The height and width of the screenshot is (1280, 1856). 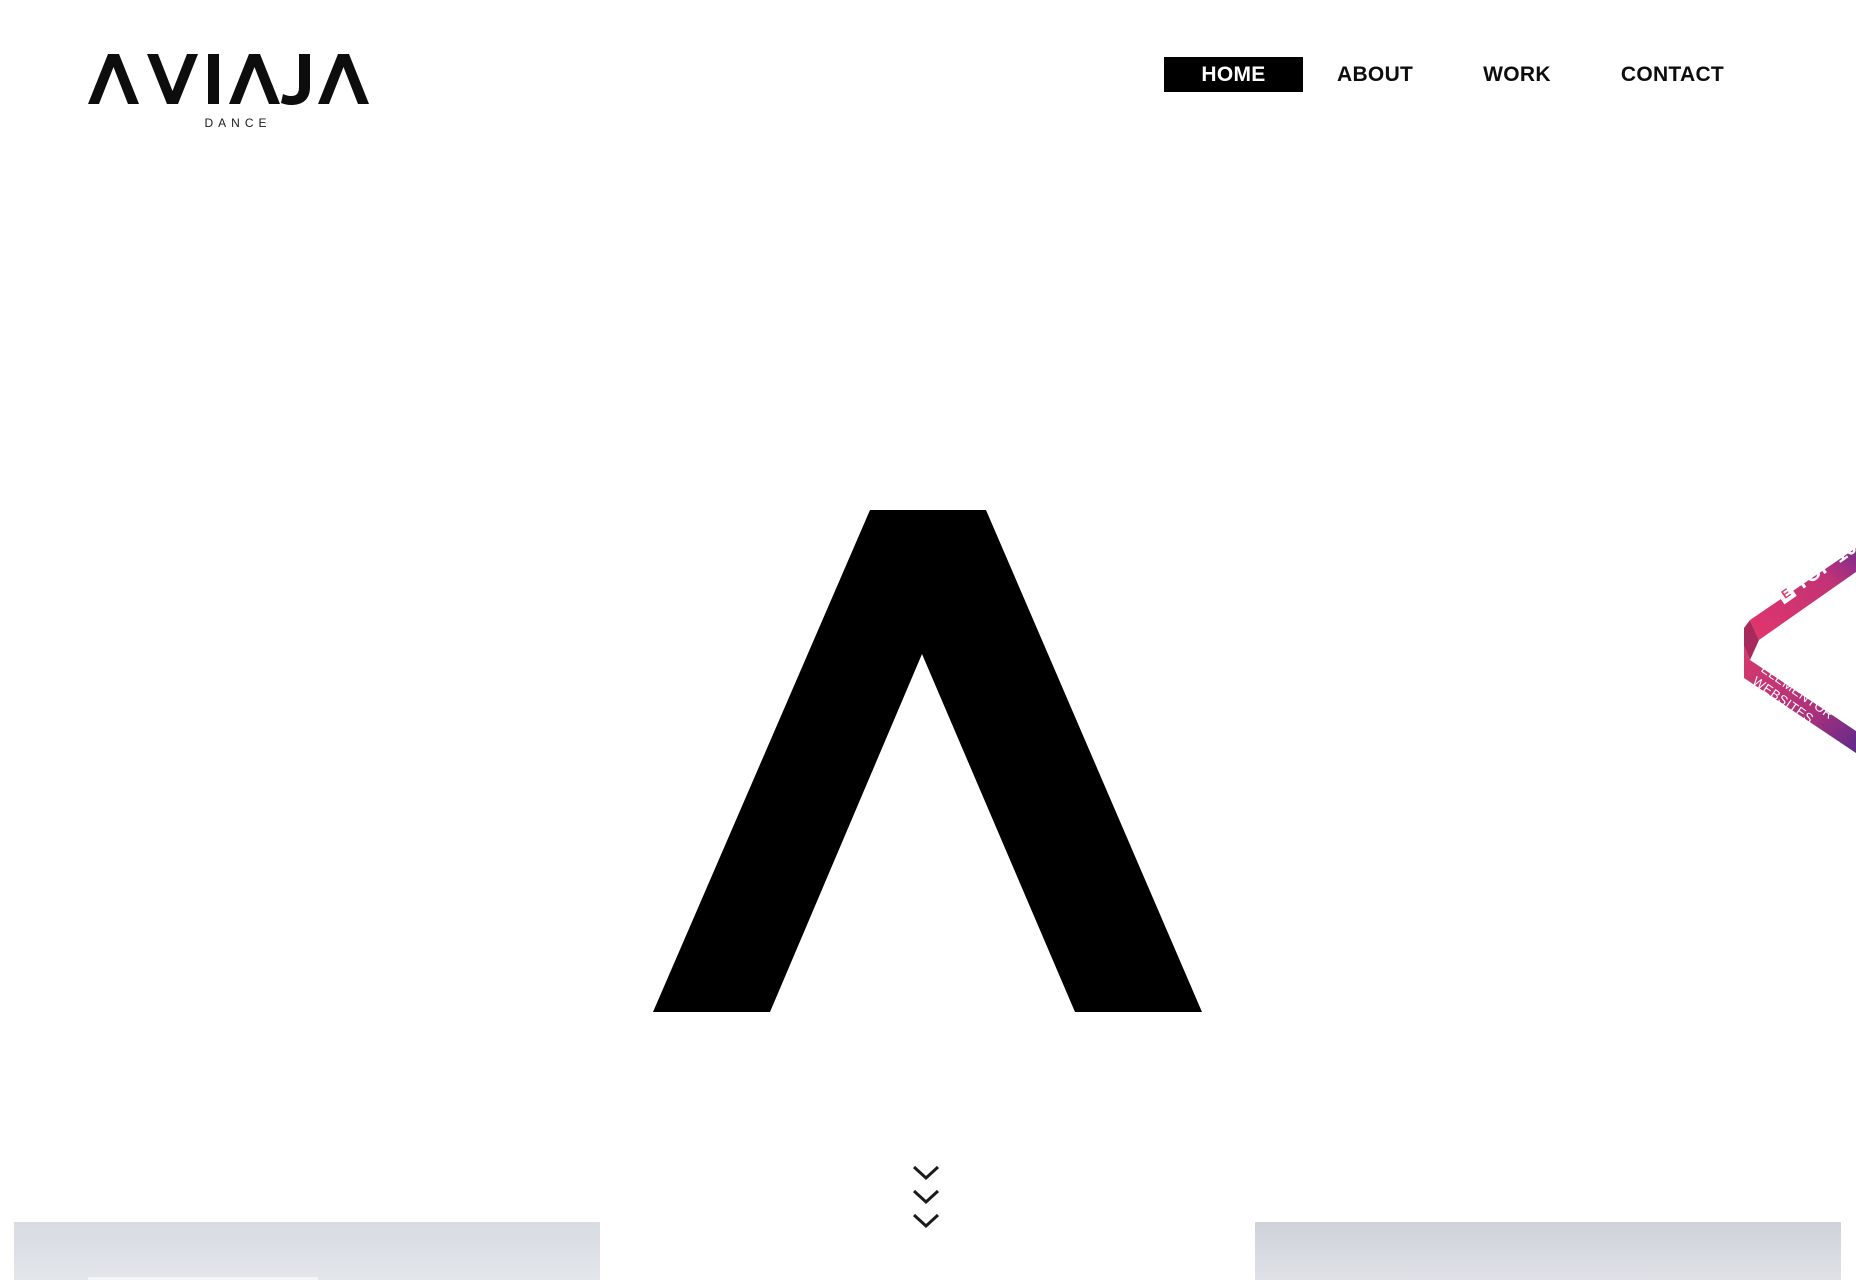 I want to click on scroll-down-icon, so click(x=926, y=1197).